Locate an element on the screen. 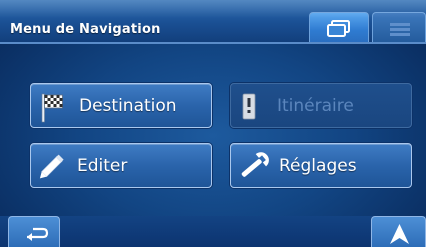  destination-button: Destination is located at coordinates (121, 105).